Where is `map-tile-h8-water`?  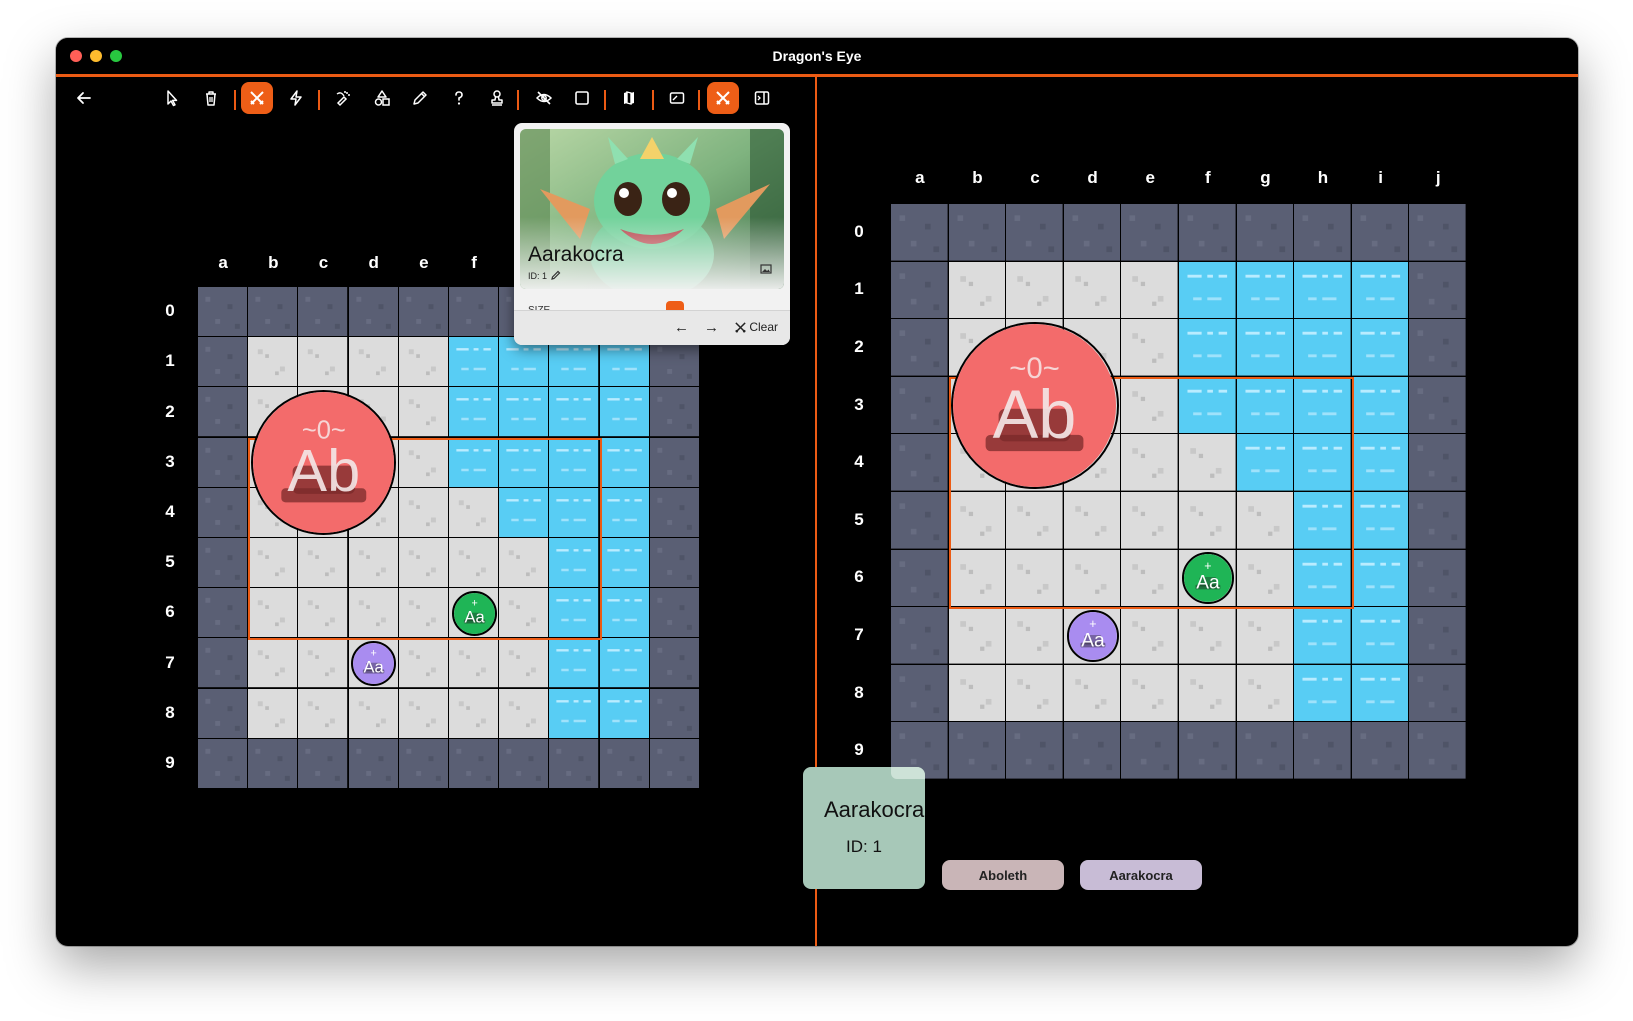
map-tile-h8-water is located at coordinates (574, 713).